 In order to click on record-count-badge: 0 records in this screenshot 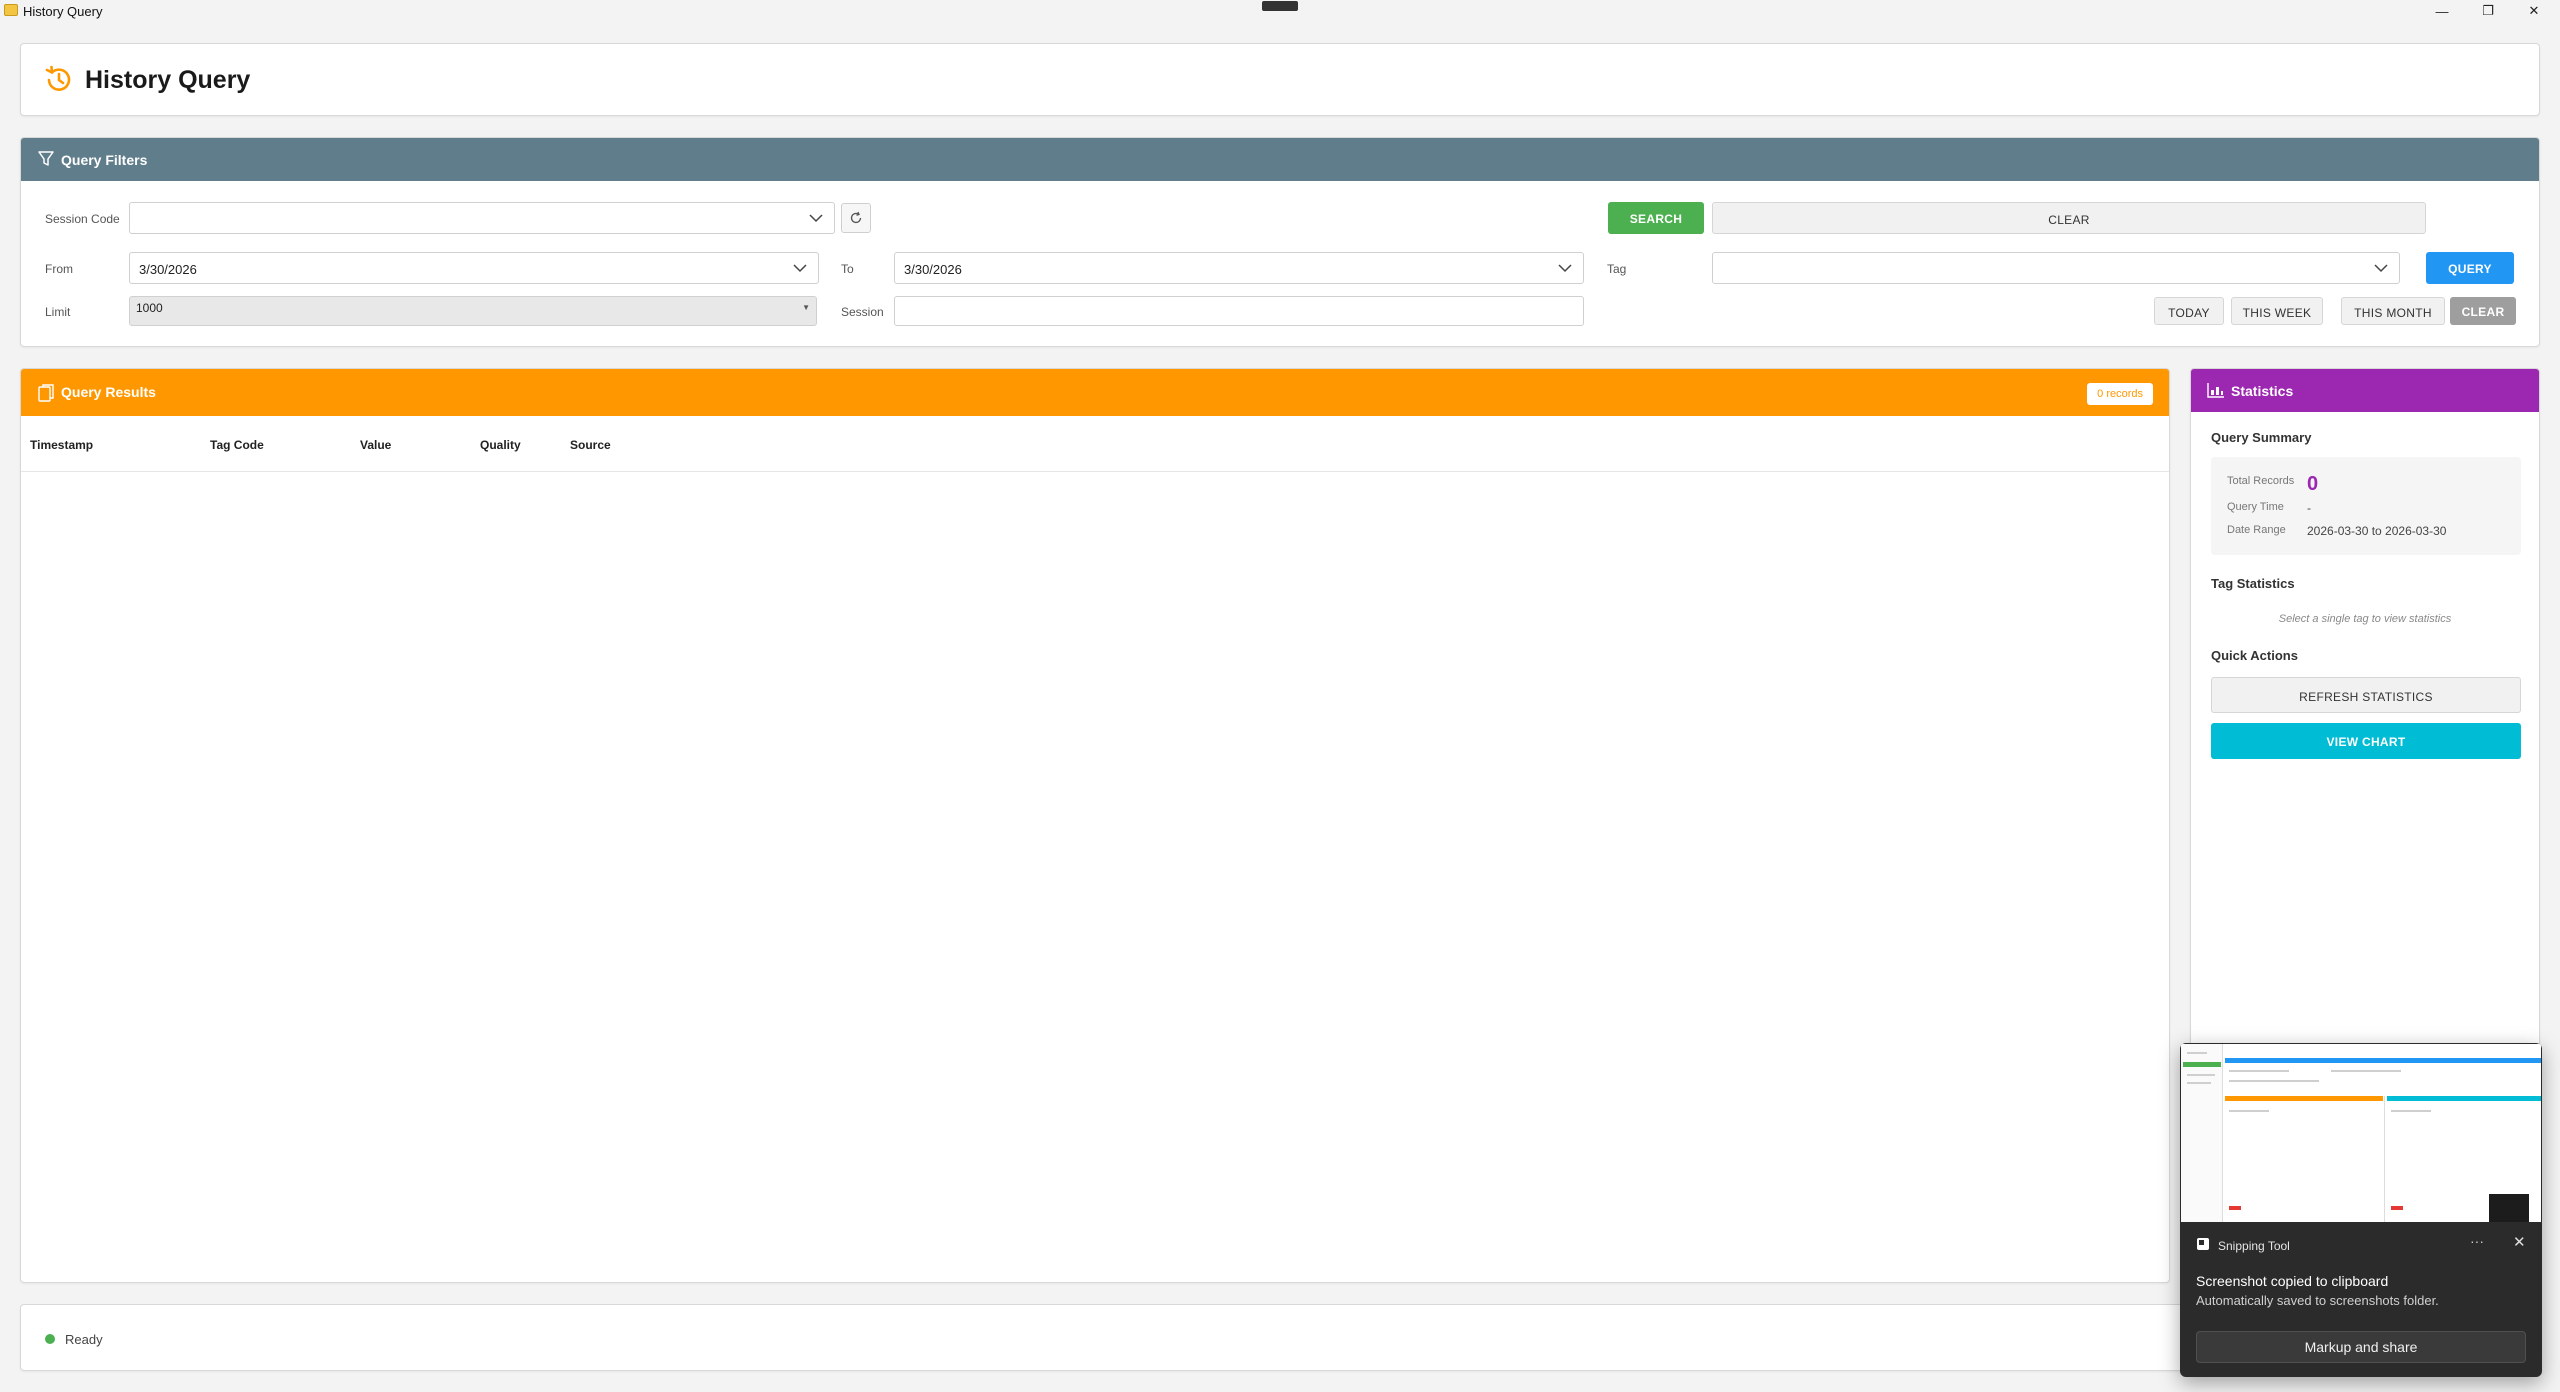, I will do `click(2120, 394)`.